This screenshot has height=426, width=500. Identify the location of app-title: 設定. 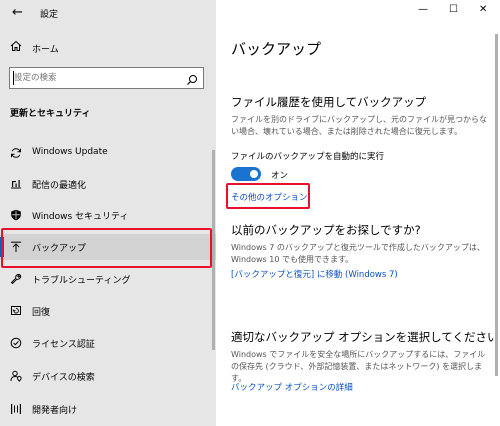
(49, 15).